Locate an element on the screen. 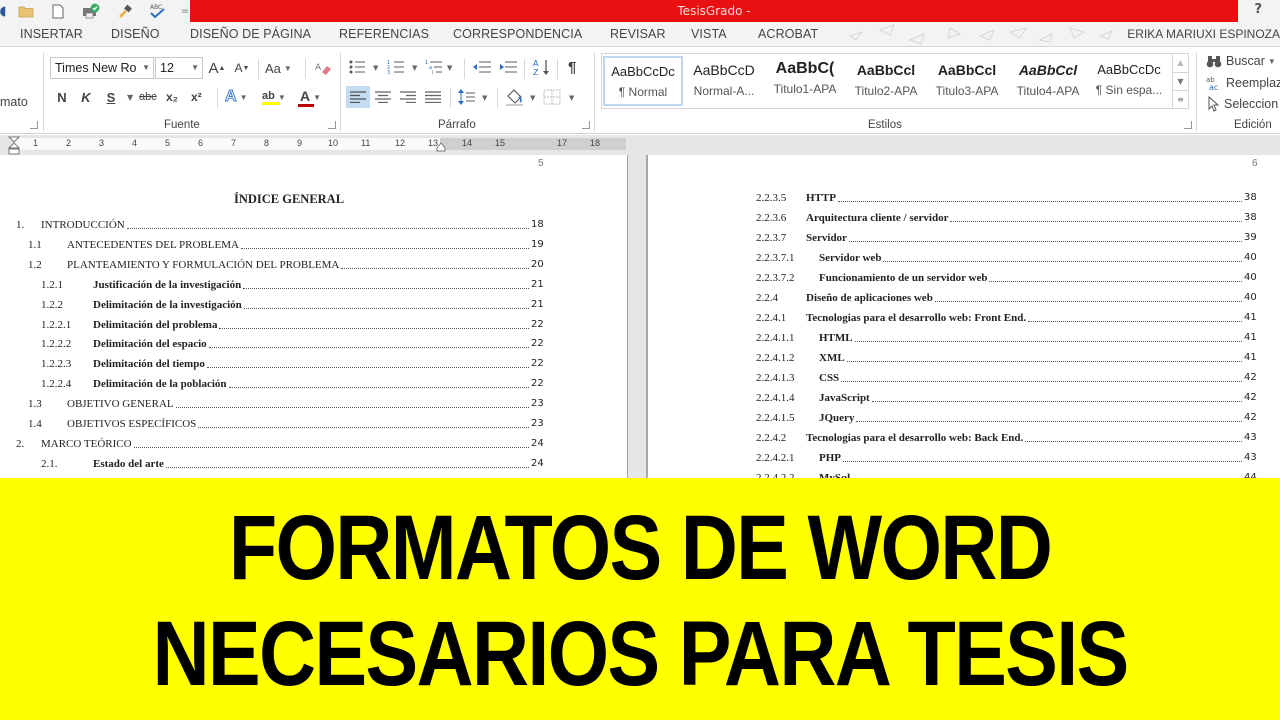 The width and height of the screenshot is (1280, 720). toc-entry: 2.2.4.1.4 JavaScript 42 is located at coordinates (1010, 399).